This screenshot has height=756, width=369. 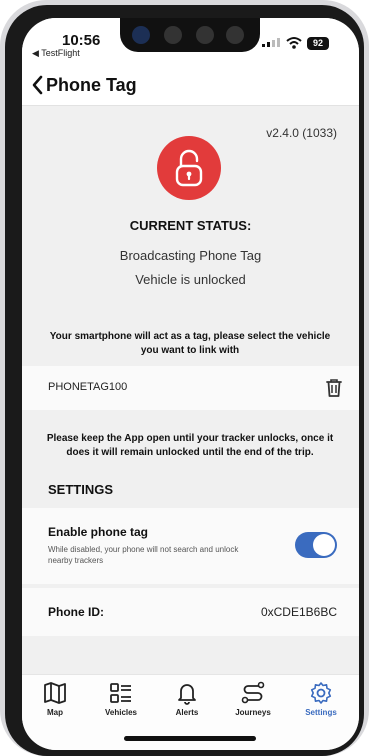 What do you see at coordinates (190, 225) in the screenshot?
I see `current-status-title: CURRENT STATUS:` at bounding box center [190, 225].